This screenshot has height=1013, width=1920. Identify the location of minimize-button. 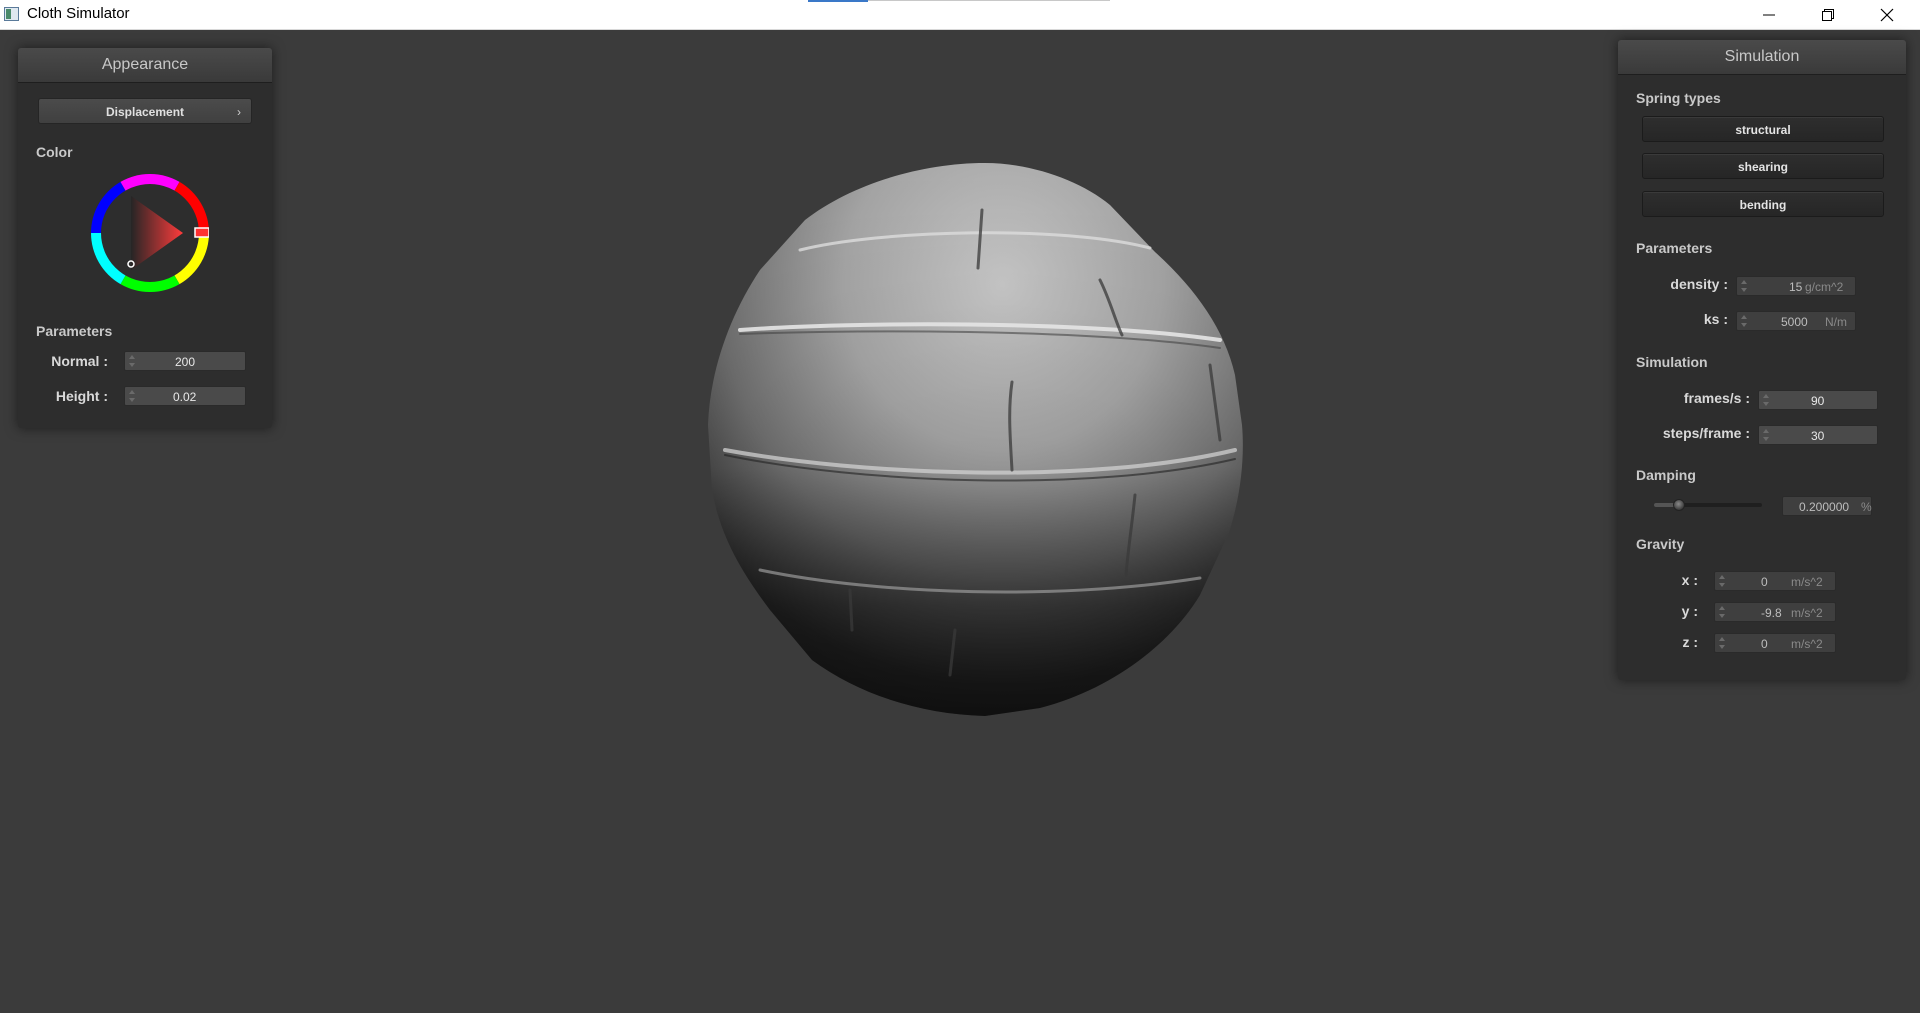
(1769, 14).